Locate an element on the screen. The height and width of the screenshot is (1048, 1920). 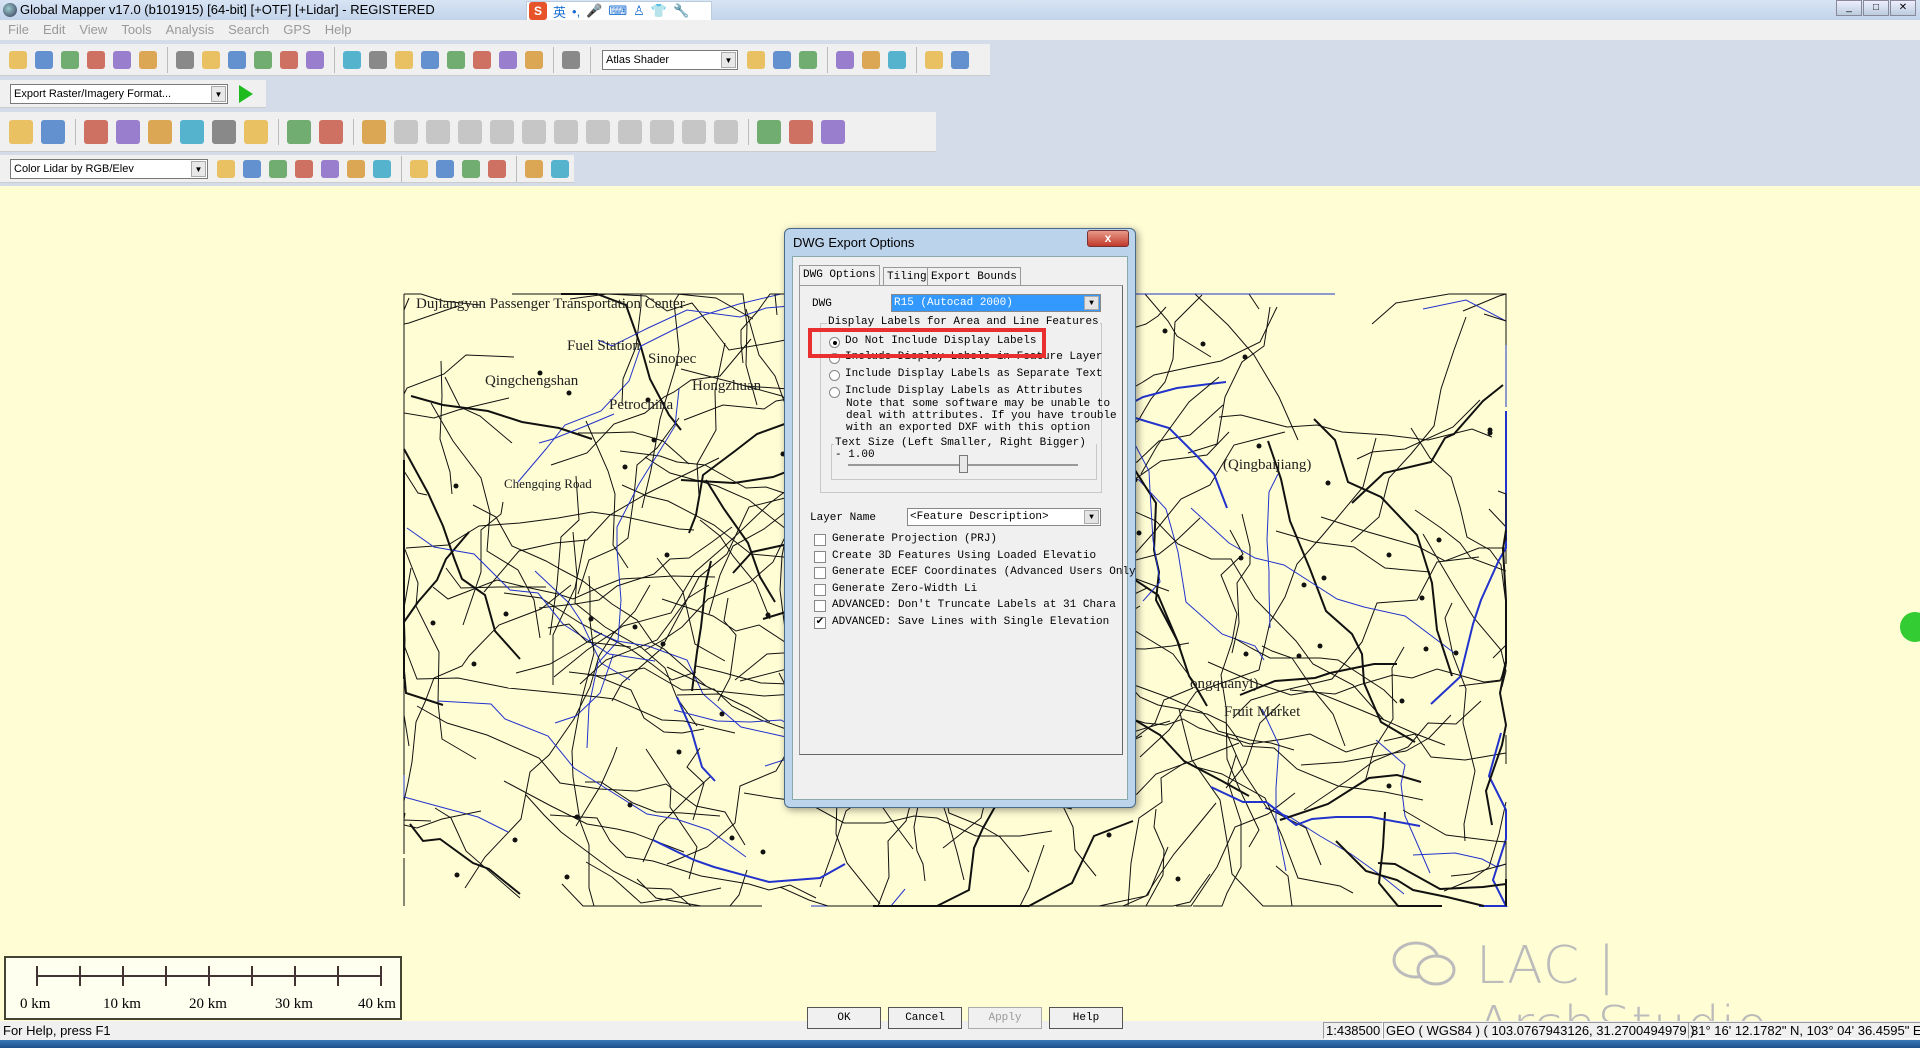
undo-edit-2-button is located at coordinates (801, 132).